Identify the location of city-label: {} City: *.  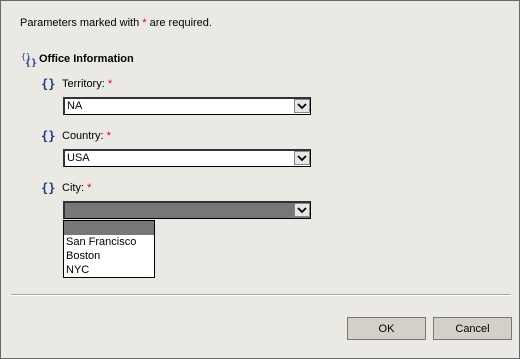
(66, 188).